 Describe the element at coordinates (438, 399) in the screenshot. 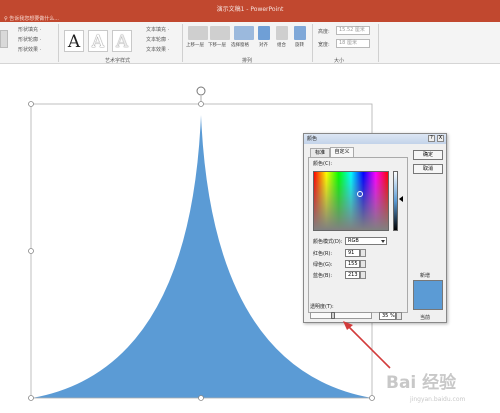

I see `watermark-url: jingyan.baidu.com` at that location.